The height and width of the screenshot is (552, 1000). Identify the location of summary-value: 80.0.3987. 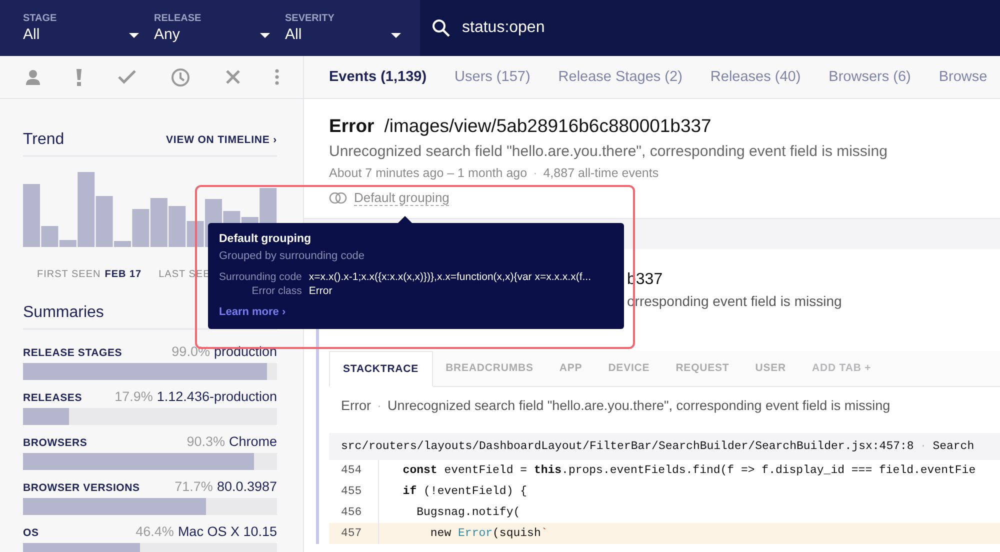
(246, 486).